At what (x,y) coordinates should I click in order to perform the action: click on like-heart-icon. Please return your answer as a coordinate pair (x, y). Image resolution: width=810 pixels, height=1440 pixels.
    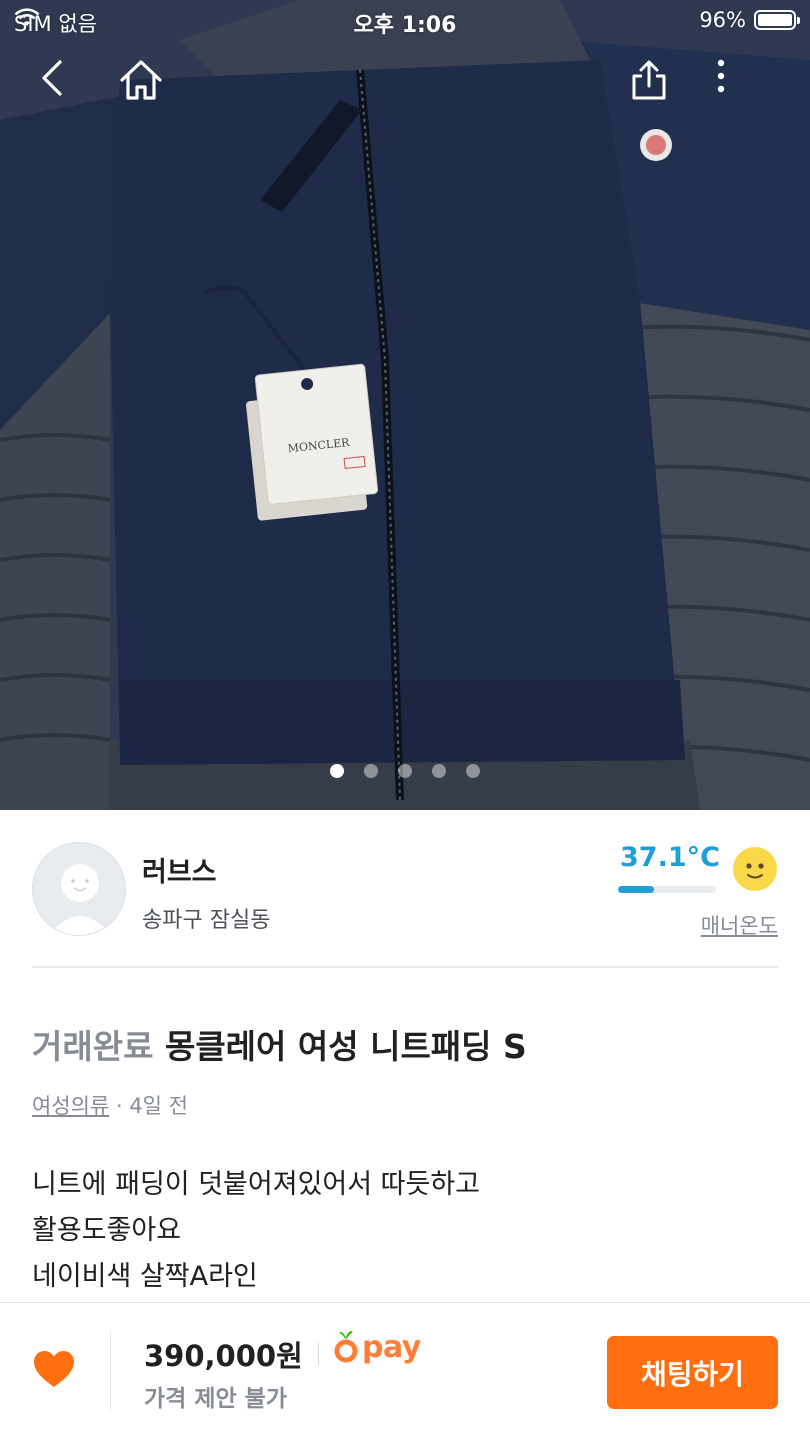
    Looking at the image, I should click on (54, 1369).